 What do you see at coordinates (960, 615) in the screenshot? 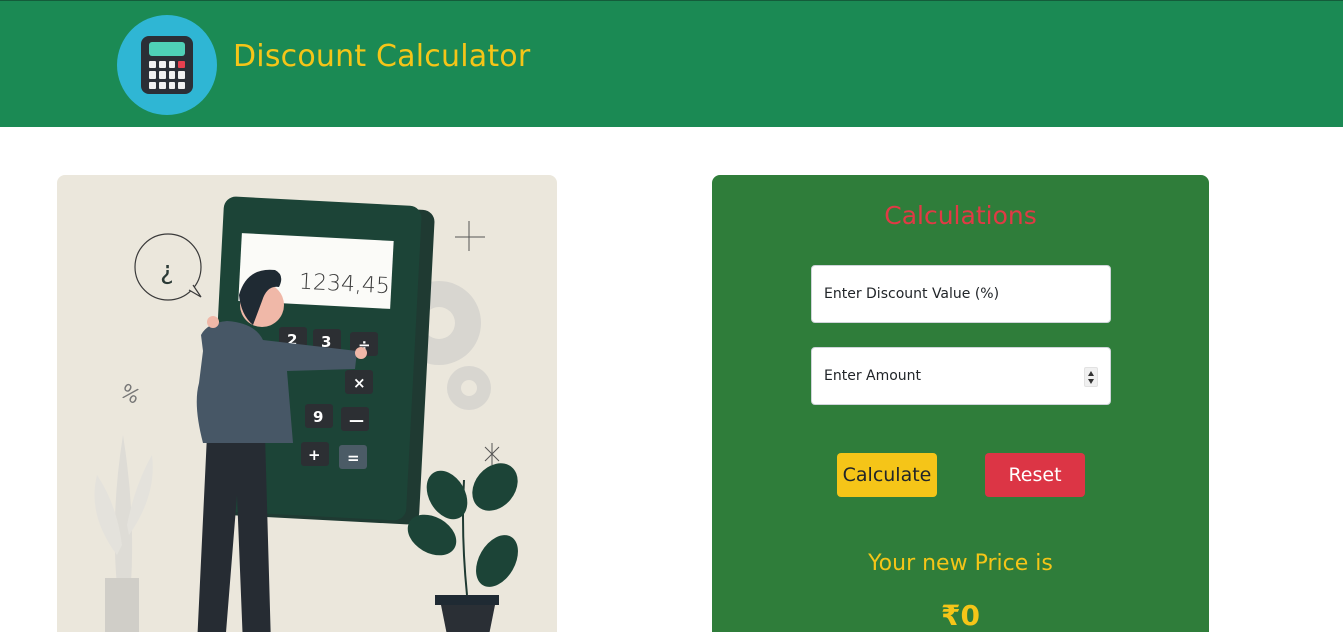
I see `result-value: ₹0` at bounding box center [960, 615].